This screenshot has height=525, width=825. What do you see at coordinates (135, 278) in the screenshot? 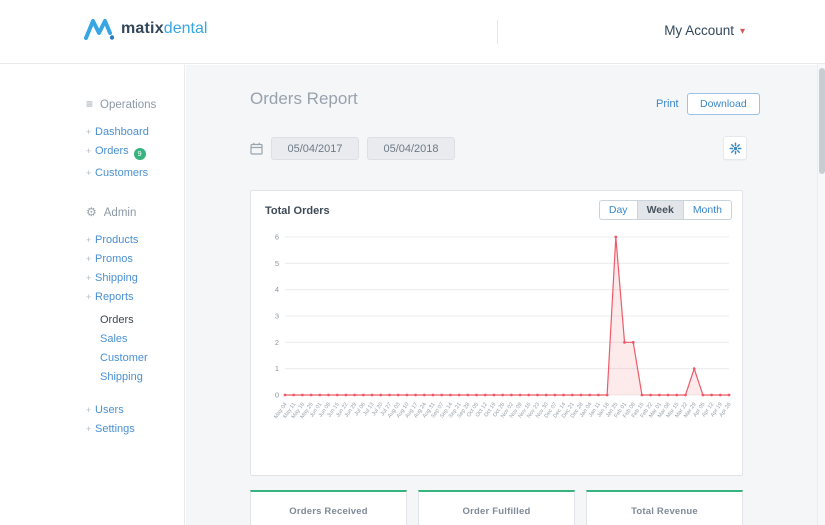
I see `sidebar-item-shipping: + Shipping` at bounding box center [135, 278].